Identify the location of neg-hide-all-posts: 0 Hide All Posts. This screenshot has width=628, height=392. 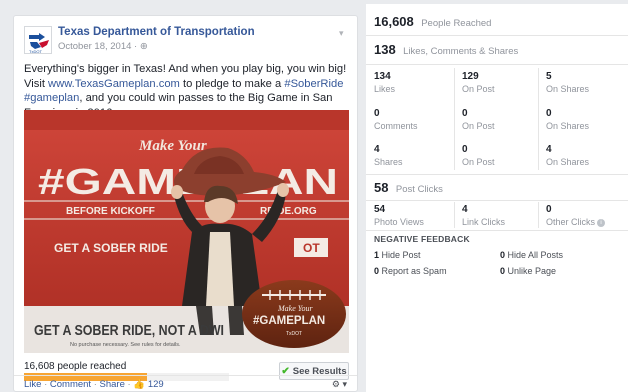
(531, 255).